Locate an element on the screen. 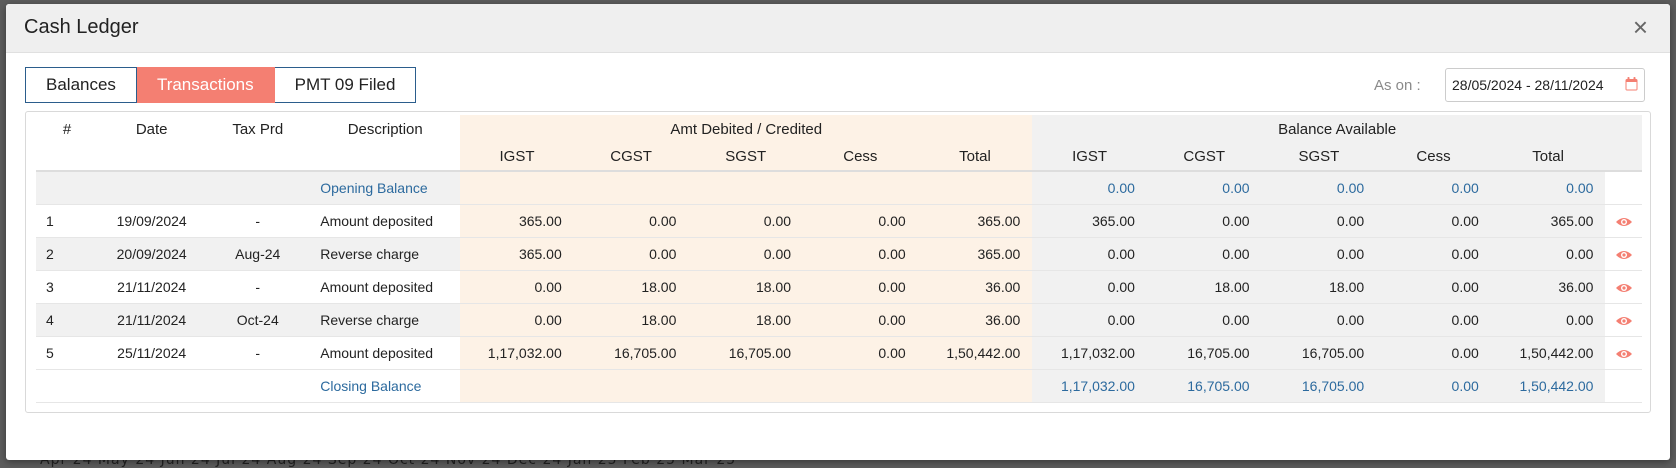 The image size is (1676, 468). row-amt-total: 1,50,442.00 is located at coordinates (975, 353).